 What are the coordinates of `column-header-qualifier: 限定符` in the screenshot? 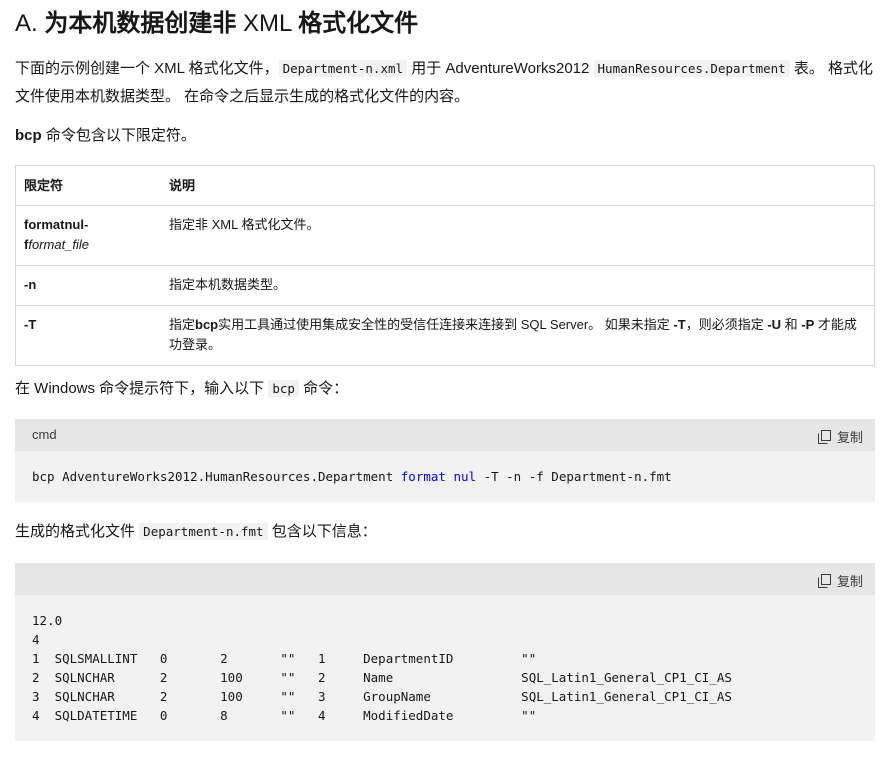 It's located at (88, 185).